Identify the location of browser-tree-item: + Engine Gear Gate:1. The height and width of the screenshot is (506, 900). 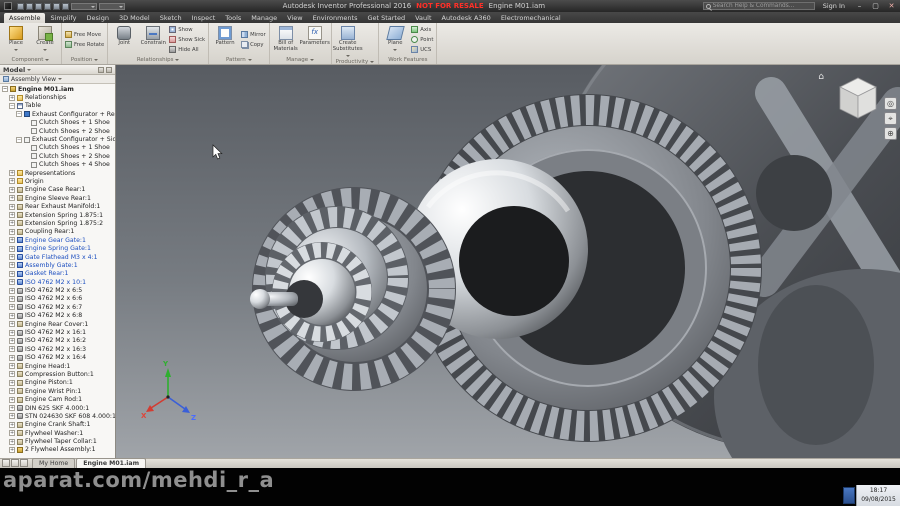
(57, 240).